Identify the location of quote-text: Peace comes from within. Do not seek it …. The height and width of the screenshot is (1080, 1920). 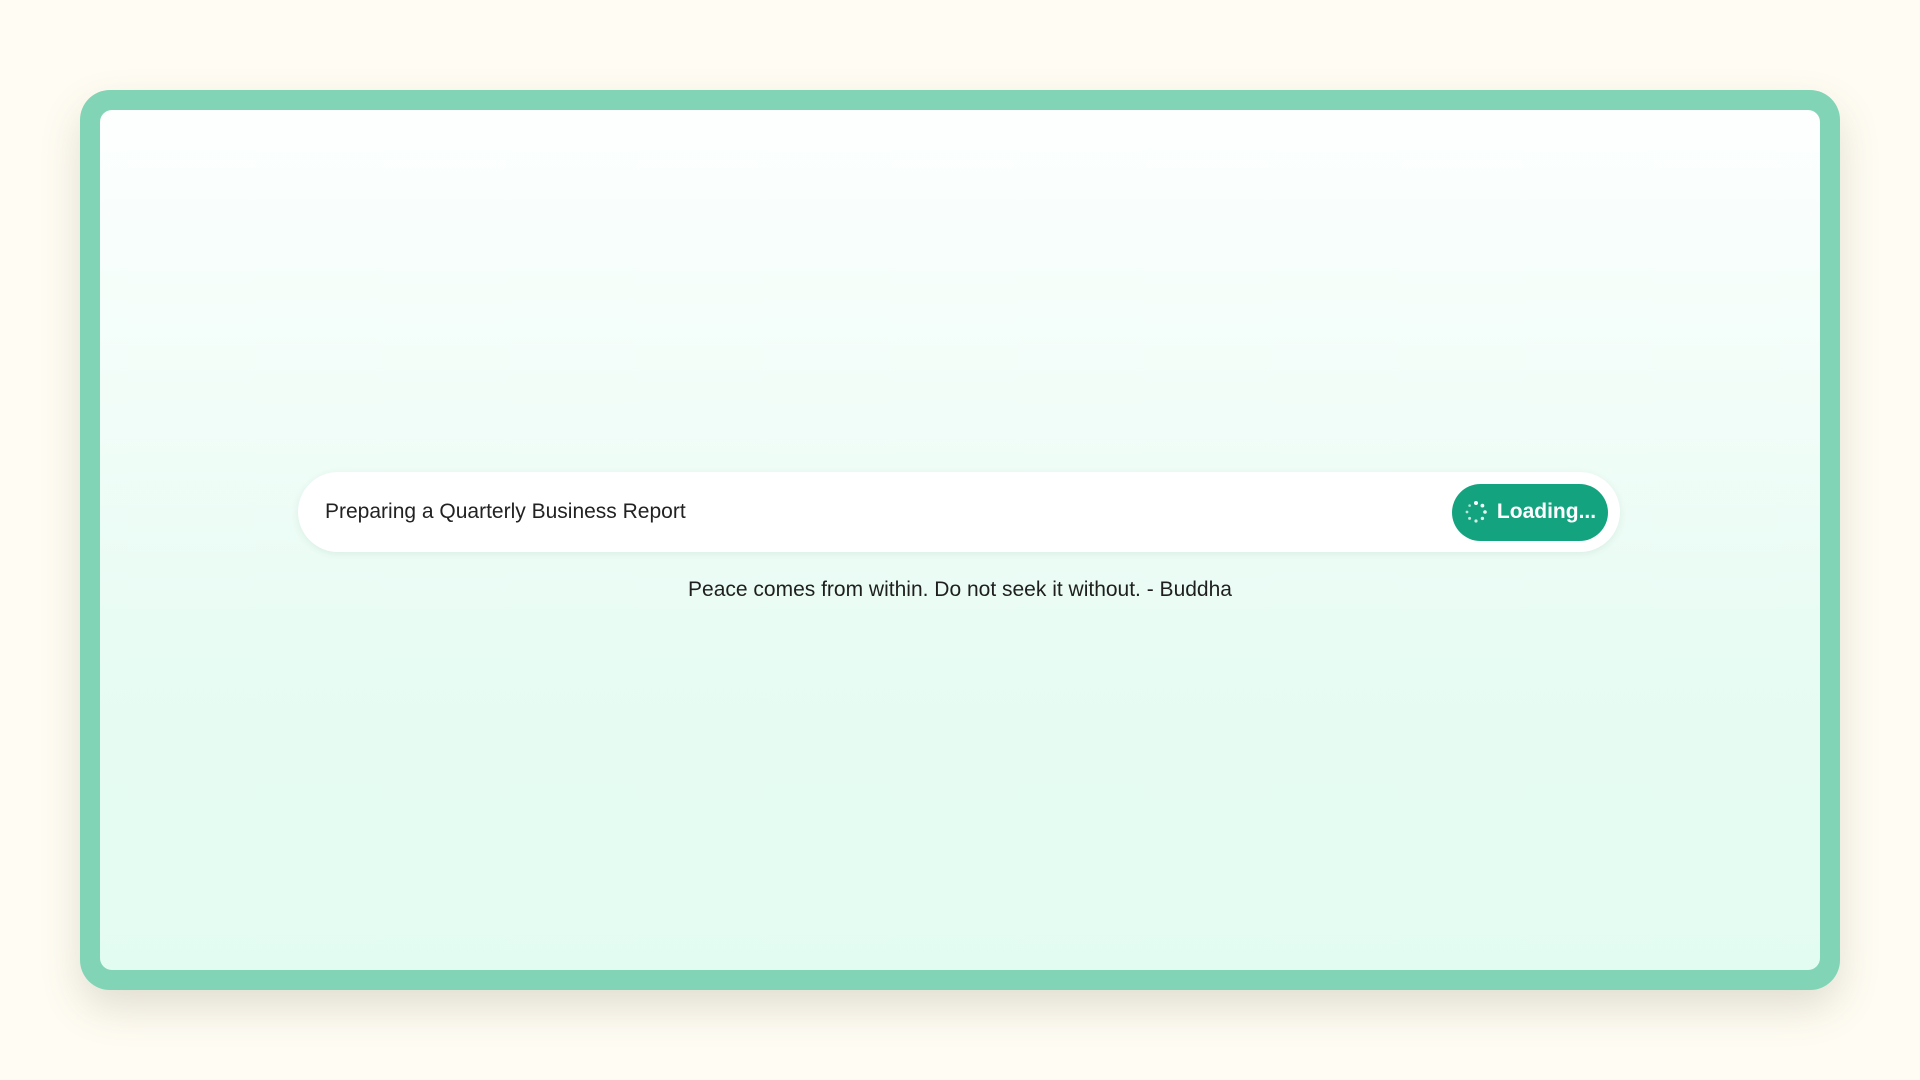
(960, 589).